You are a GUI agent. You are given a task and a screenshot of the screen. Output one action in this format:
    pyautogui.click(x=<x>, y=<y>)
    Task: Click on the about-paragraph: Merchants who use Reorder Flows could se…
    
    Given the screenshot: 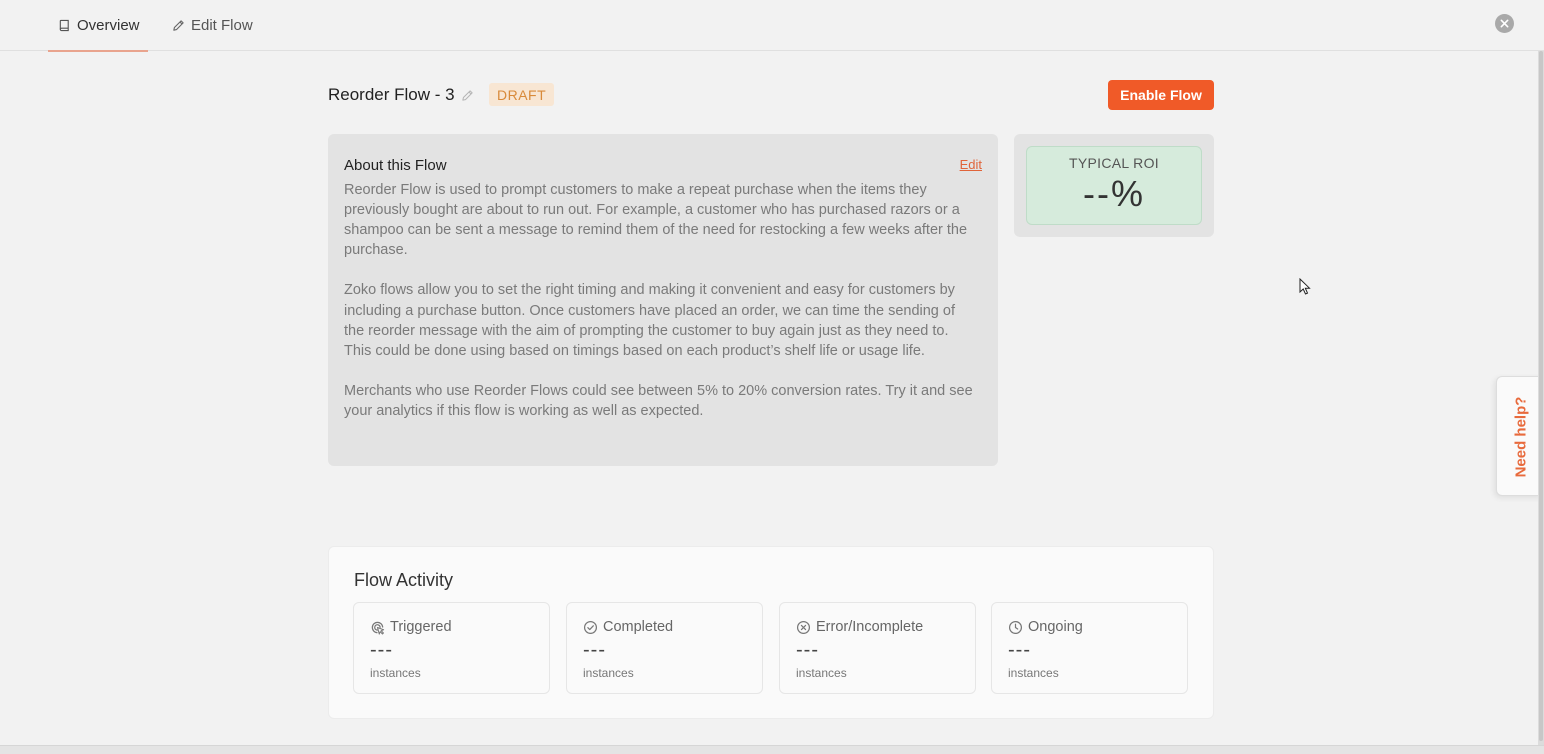 What is the action you would take?
    pyautogui.click(x=658, y=401)
    